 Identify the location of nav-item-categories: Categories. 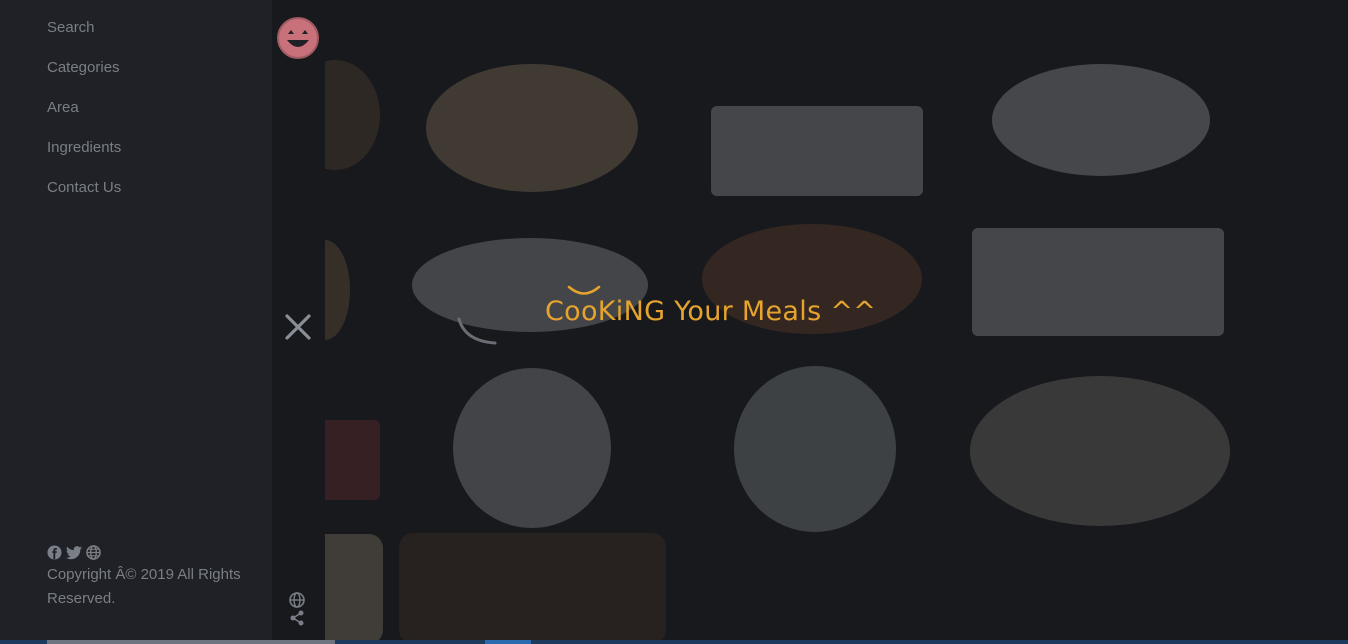
(84, 78).